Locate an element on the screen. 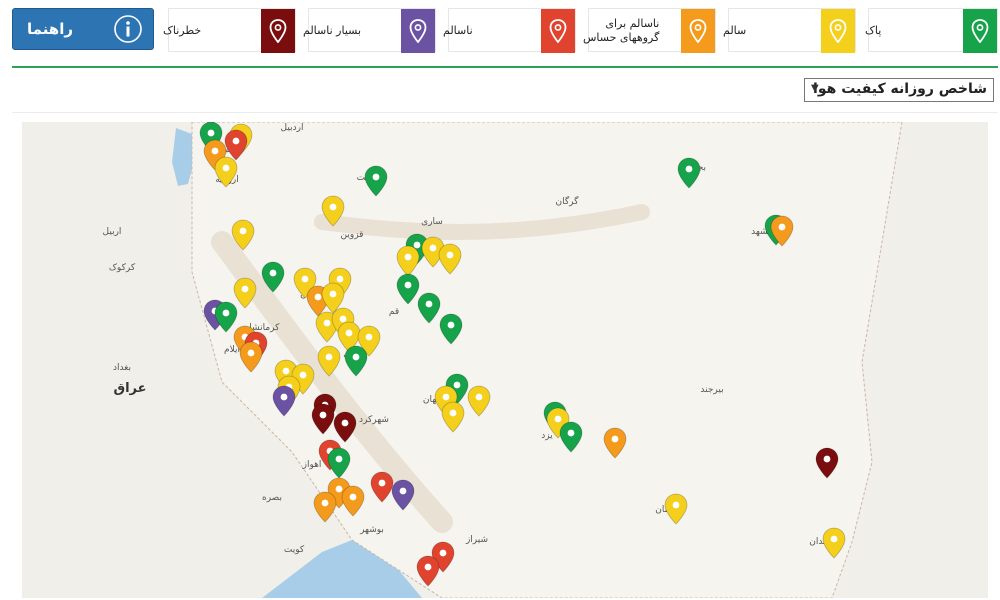 The height and width of the screenshot is (600, 1000). index-select: شاخص روزانه کیفیت هوا ▼ is located at coordinates (899, 90).